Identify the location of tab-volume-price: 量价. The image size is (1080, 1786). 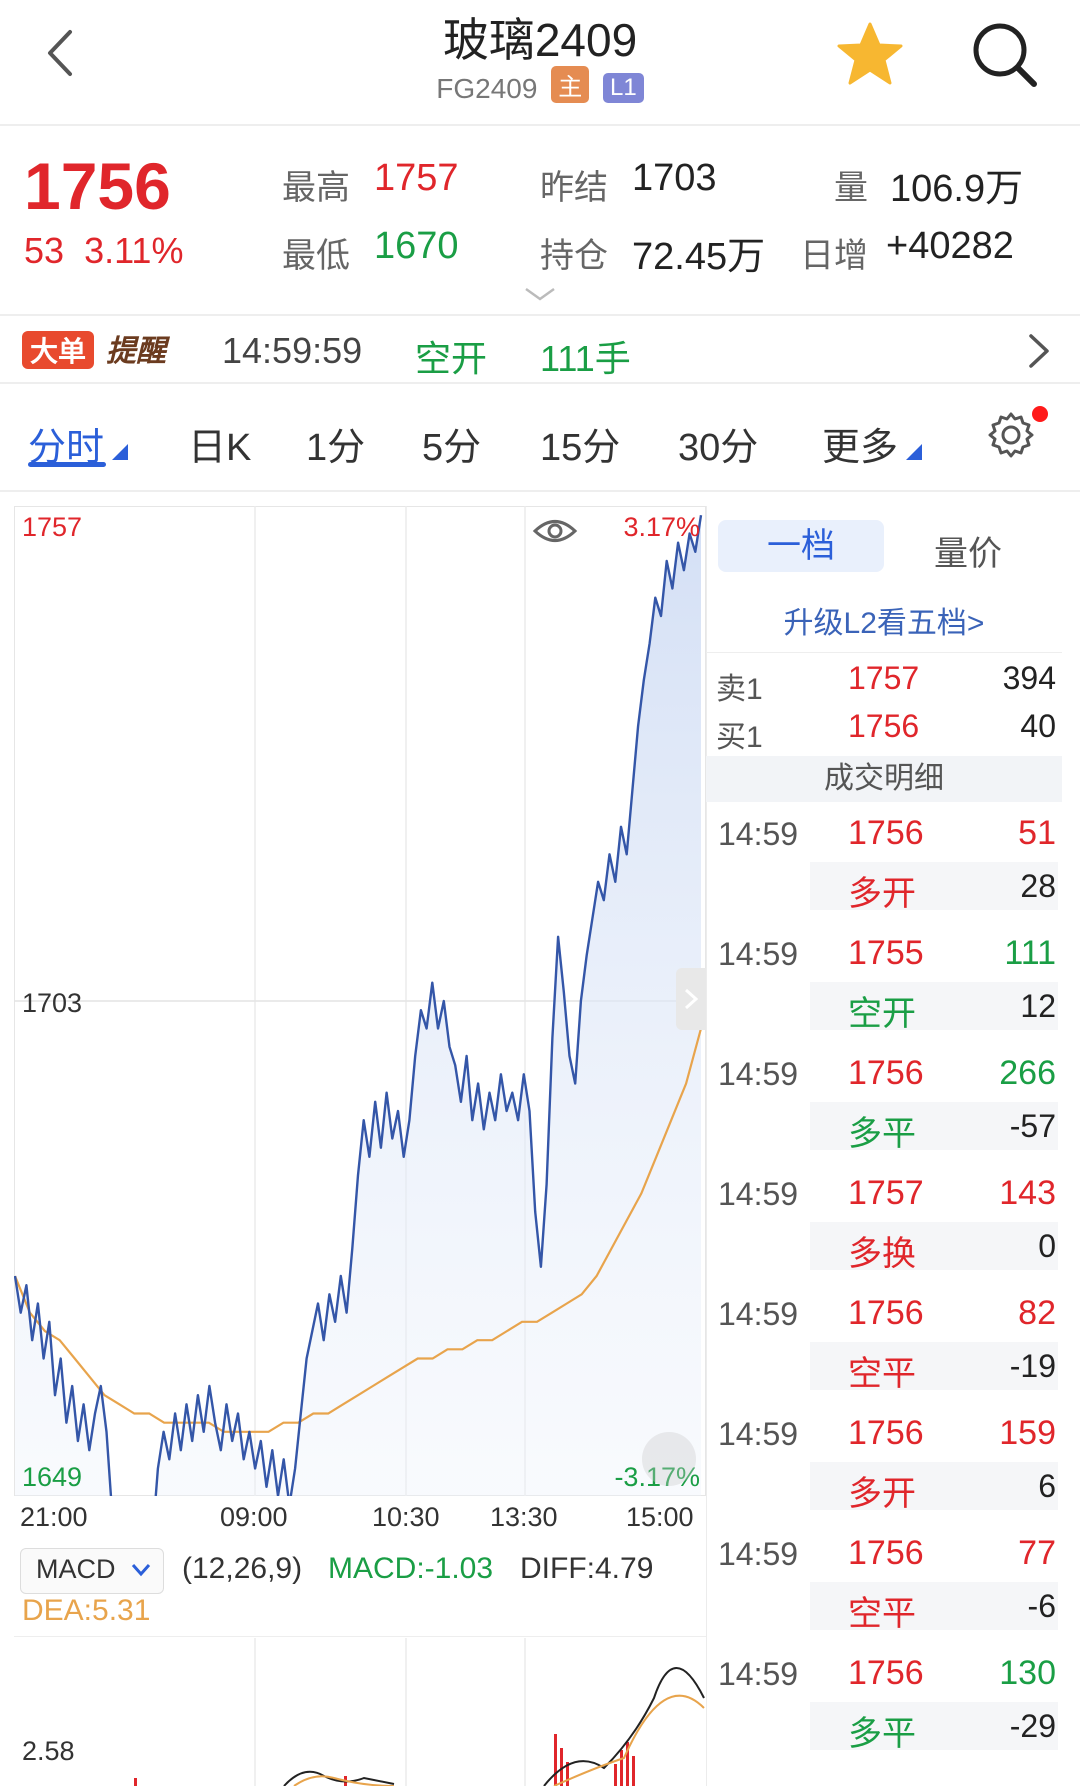
(968, 550).